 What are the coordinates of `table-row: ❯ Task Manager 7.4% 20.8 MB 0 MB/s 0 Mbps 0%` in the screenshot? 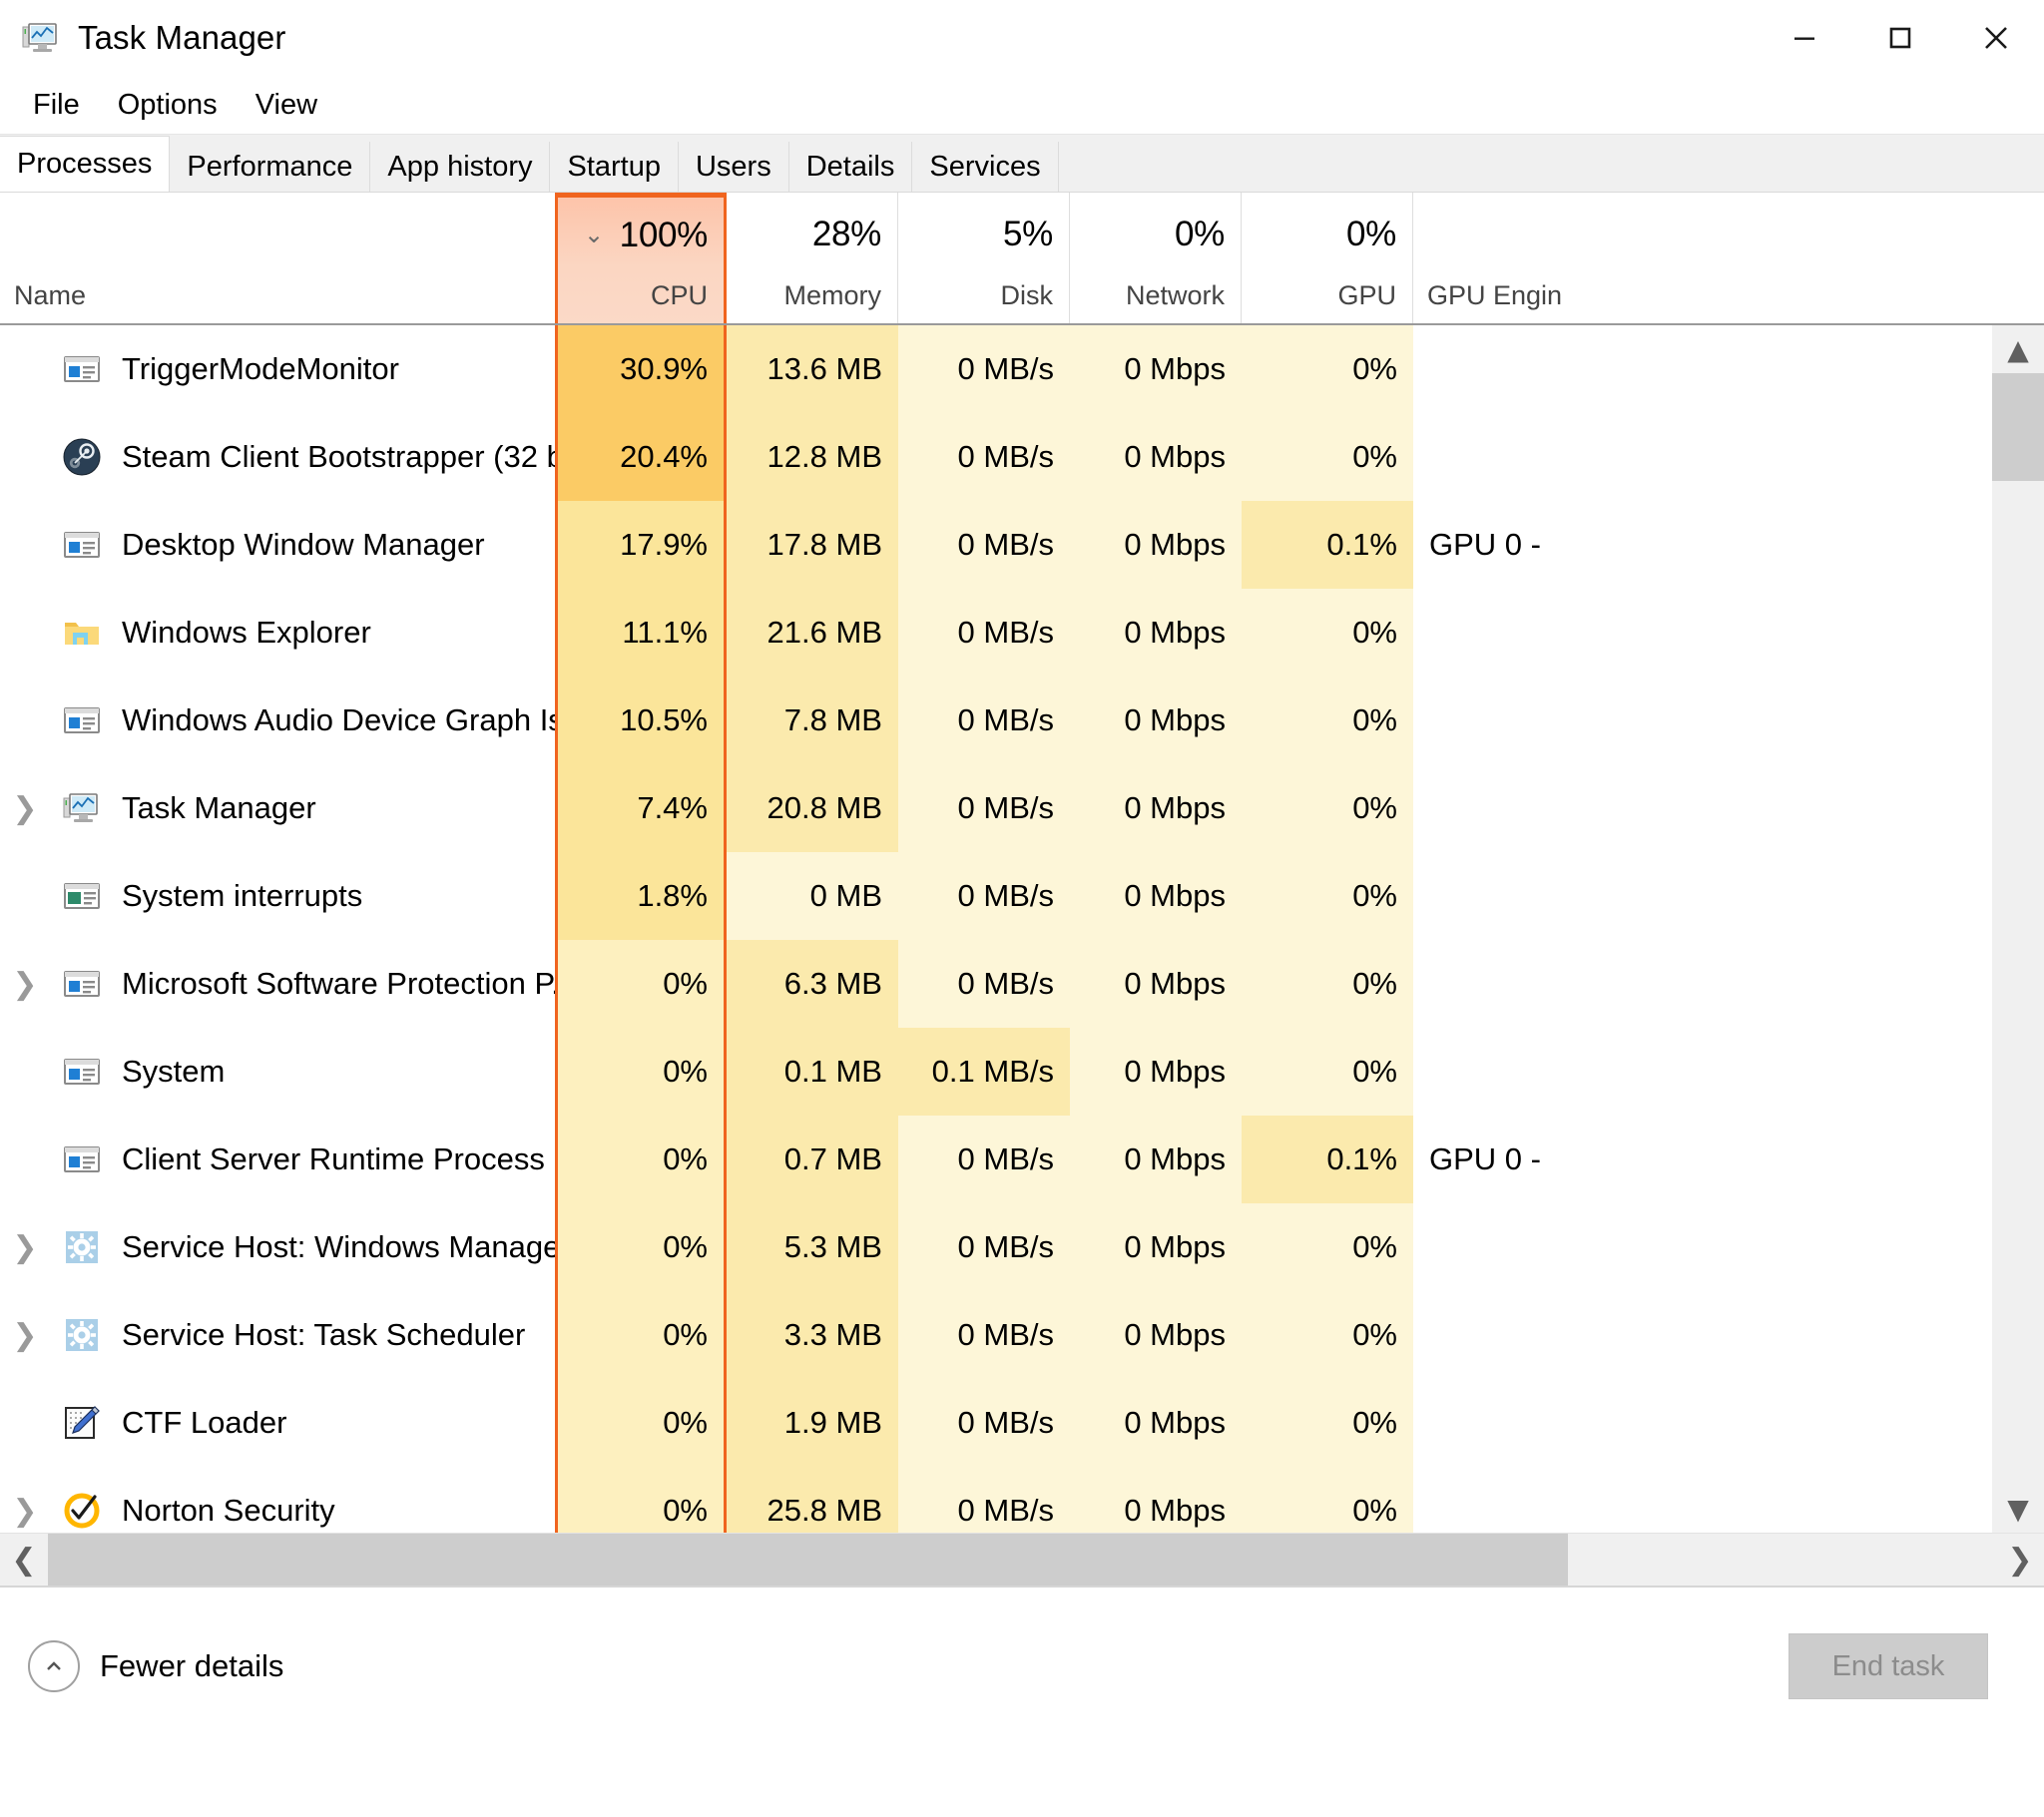 It's located at (1022, 808).